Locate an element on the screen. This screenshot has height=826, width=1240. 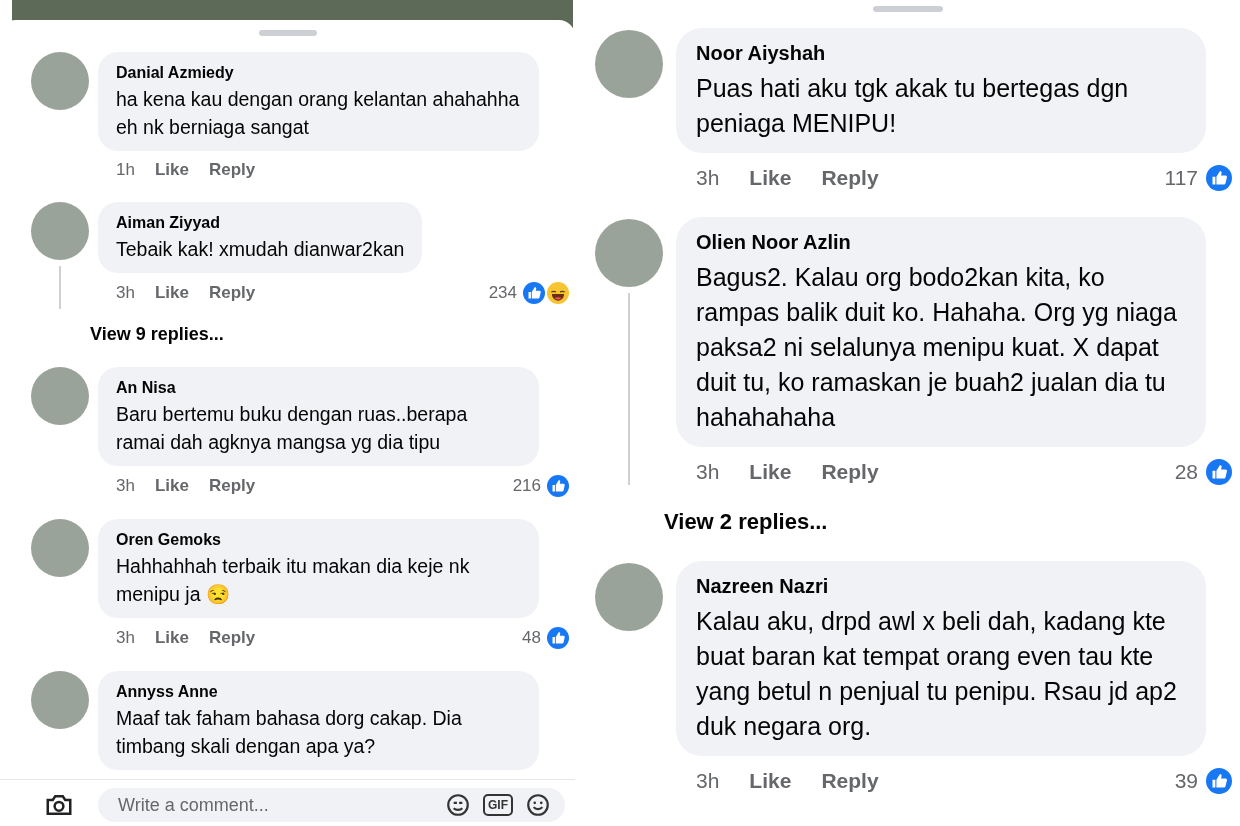
commenter-name: Annyss Anne is located at coordinates (318, 692).